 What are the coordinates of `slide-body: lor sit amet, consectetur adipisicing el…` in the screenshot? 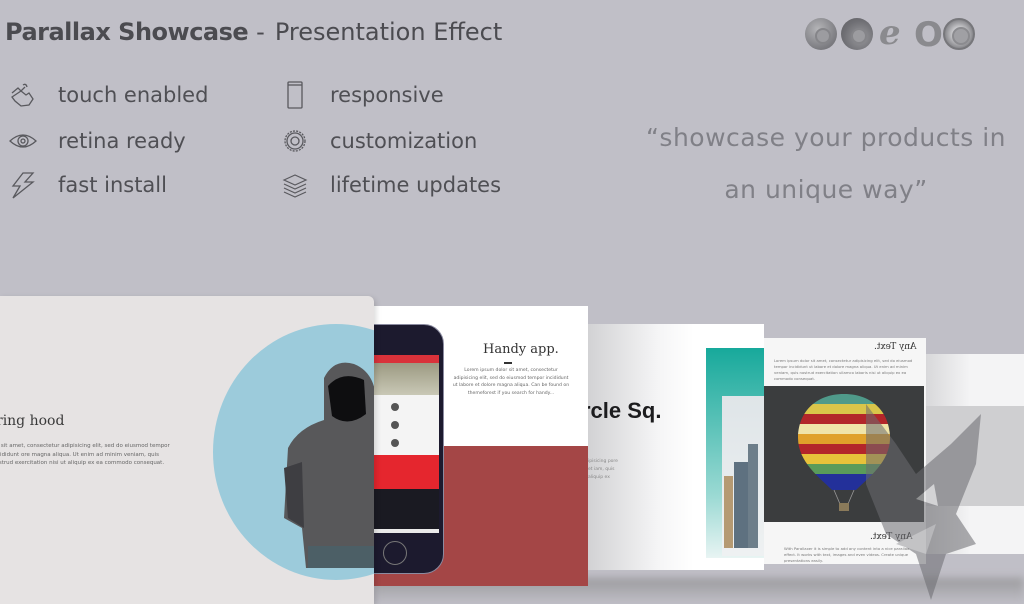 It's located at (85, 454).